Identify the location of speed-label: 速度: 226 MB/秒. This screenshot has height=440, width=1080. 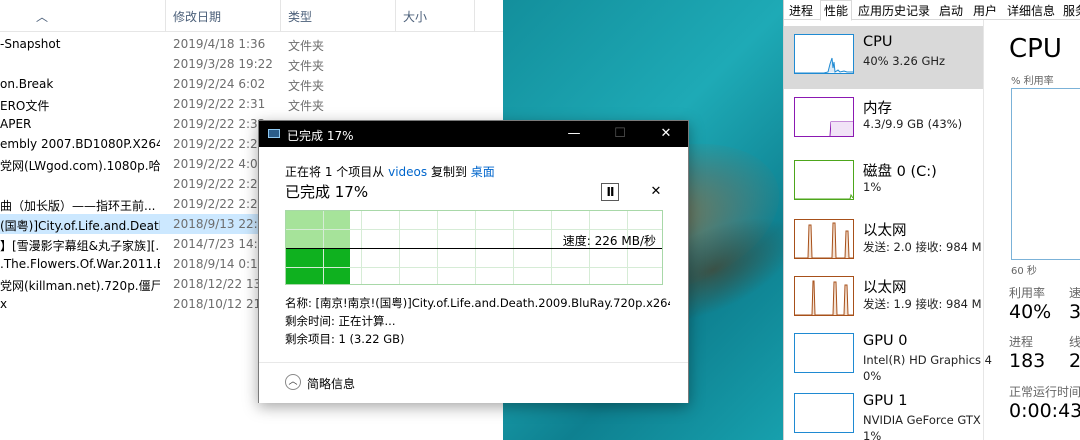
(609, 241).